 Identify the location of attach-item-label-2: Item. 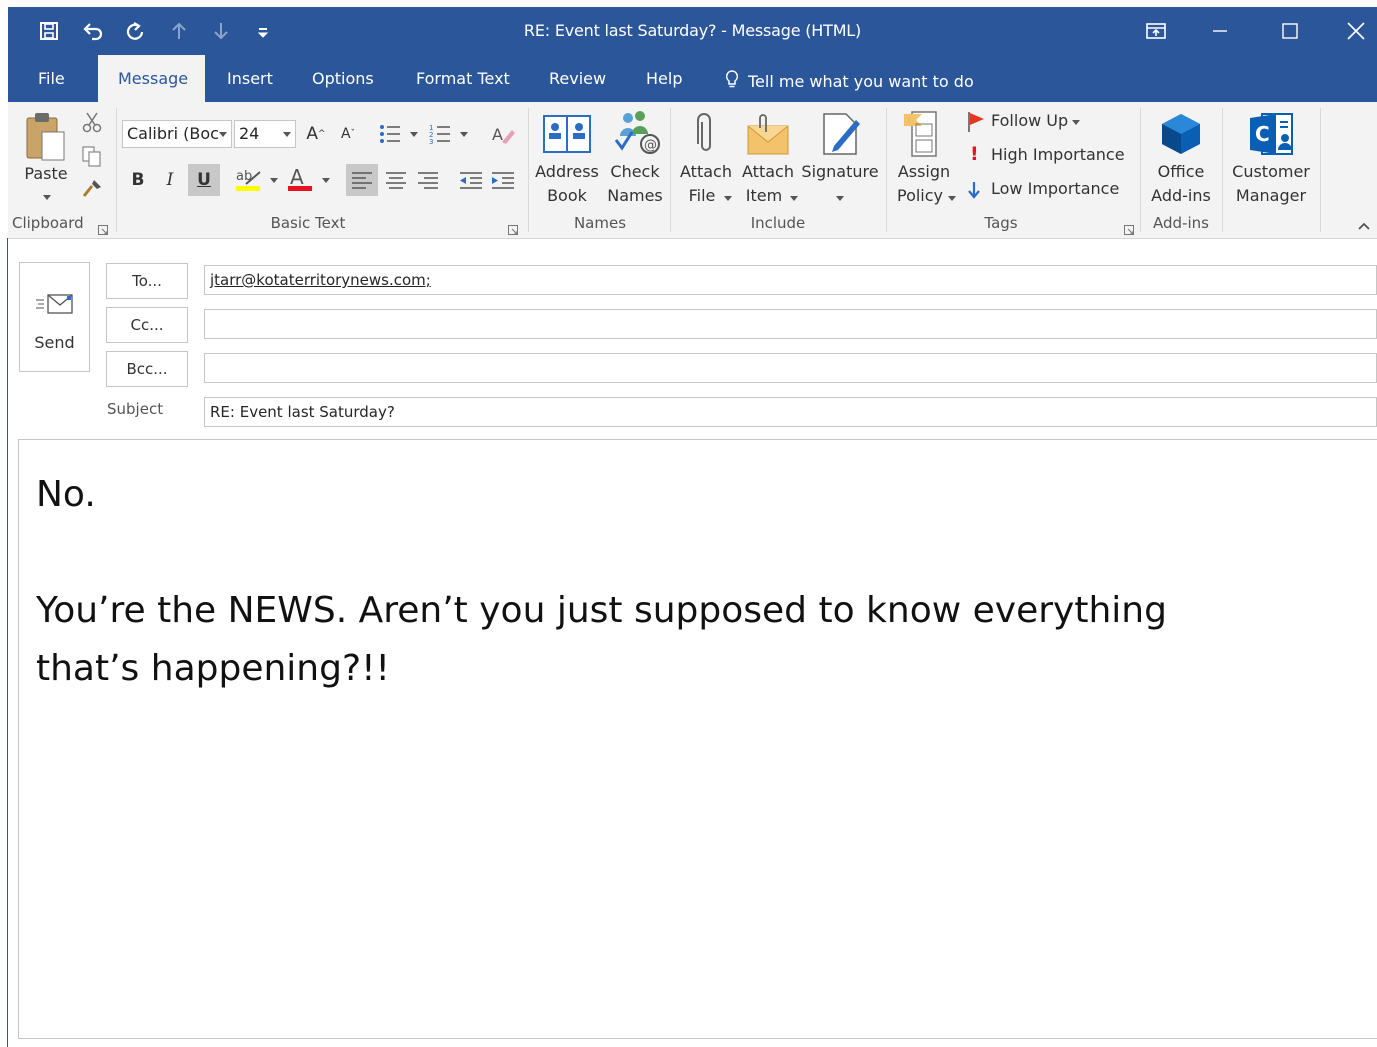
(764, 195).